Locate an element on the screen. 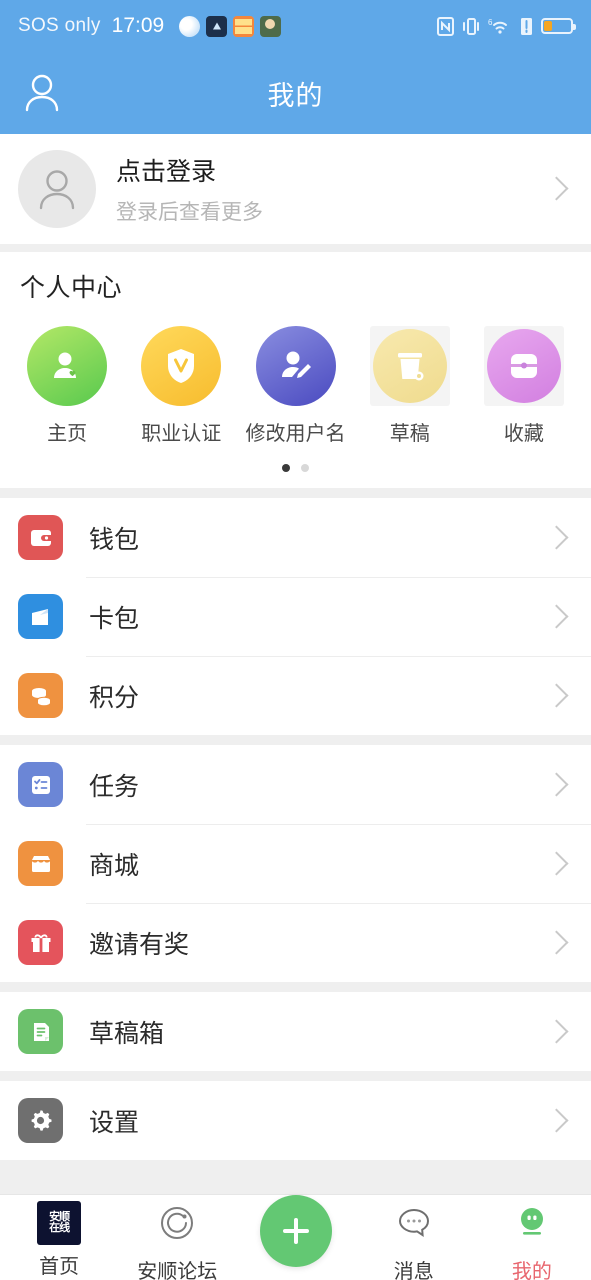 The height and width of the screenshot is (1280, 591). pc-item-collection: 收藏 is located at coordinates (524, 386).